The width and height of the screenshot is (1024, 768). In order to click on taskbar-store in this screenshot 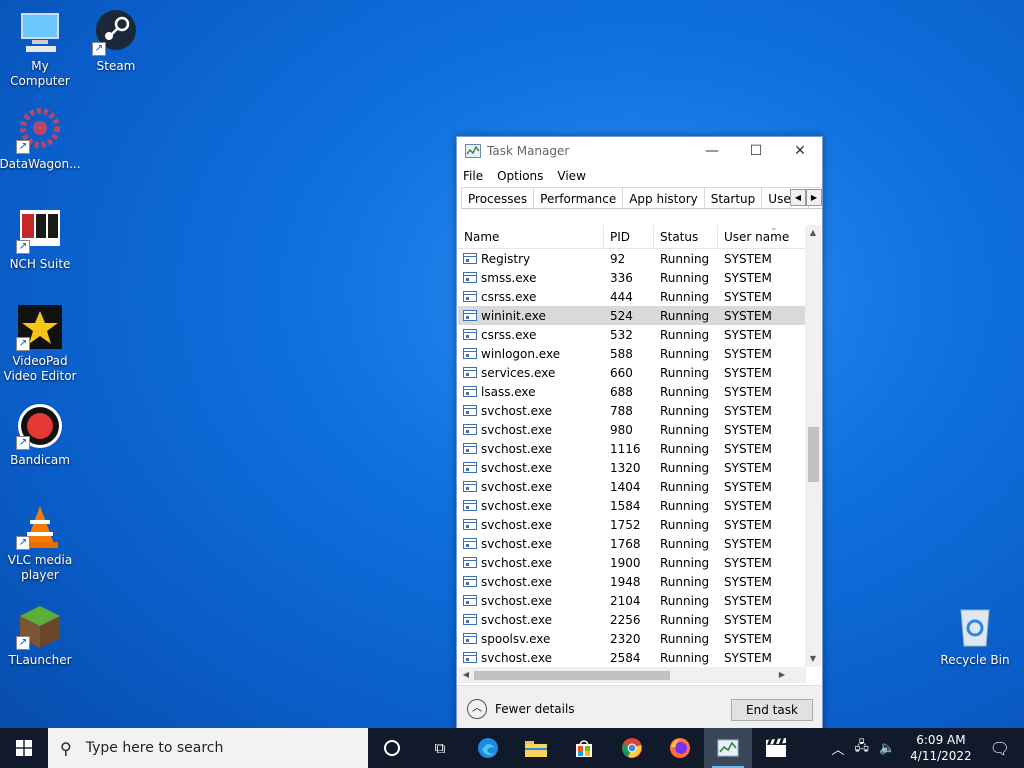, I will do `click(584, 748)`.